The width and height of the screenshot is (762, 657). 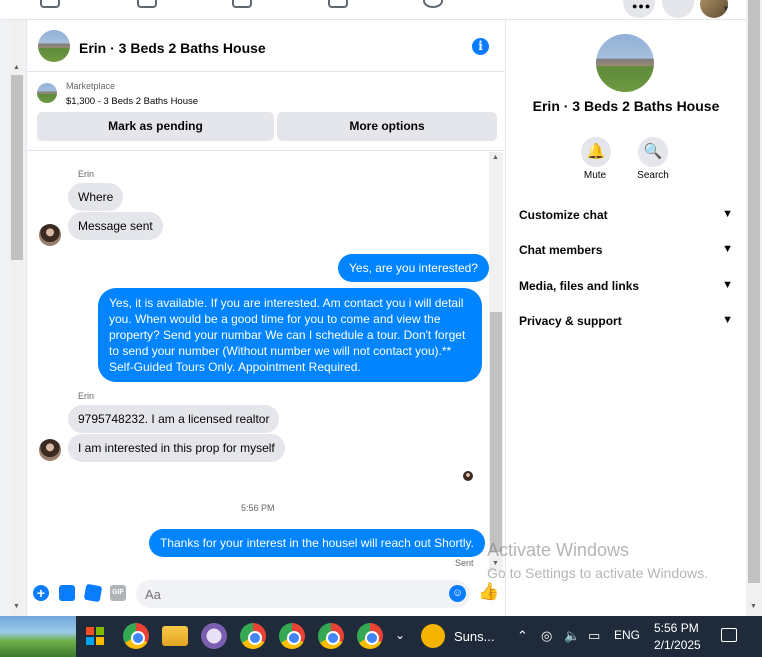 I want to click on message-bubble-incoming: Message sent, so click(x=115, y=226).